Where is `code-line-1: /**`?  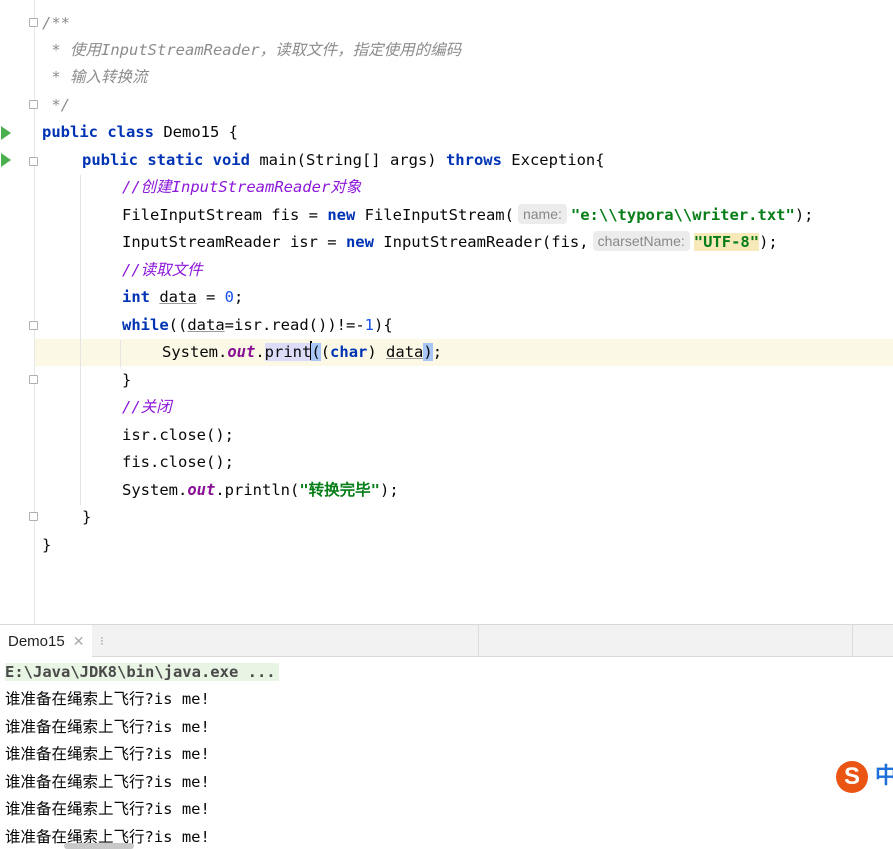
code-line-1: /** is located at coordinates (56, 23).